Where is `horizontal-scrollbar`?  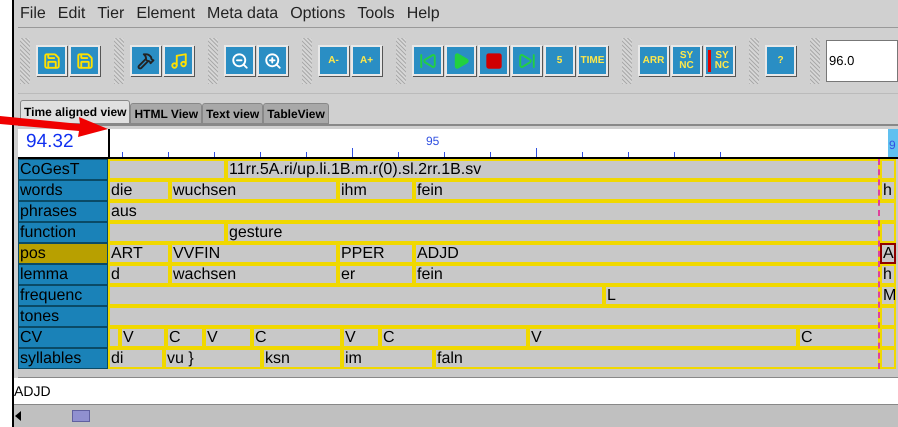
horizontal-scrollbar is located at coordinates (456, 415).